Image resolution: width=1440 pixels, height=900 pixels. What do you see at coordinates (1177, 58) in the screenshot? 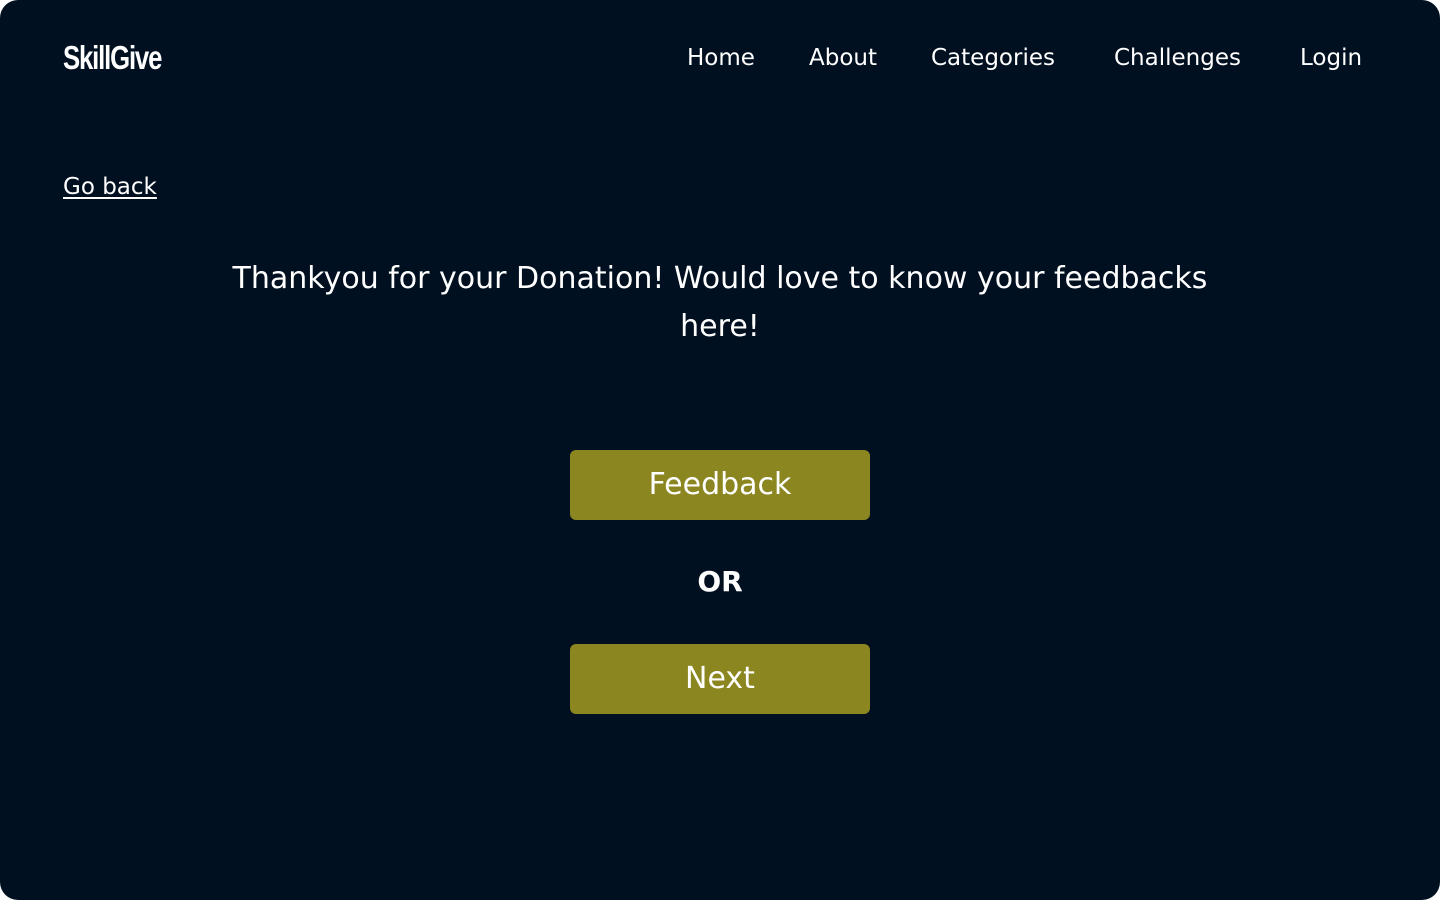
I see `nav-challenges: Challenges` at bounding box center [1177, 58].